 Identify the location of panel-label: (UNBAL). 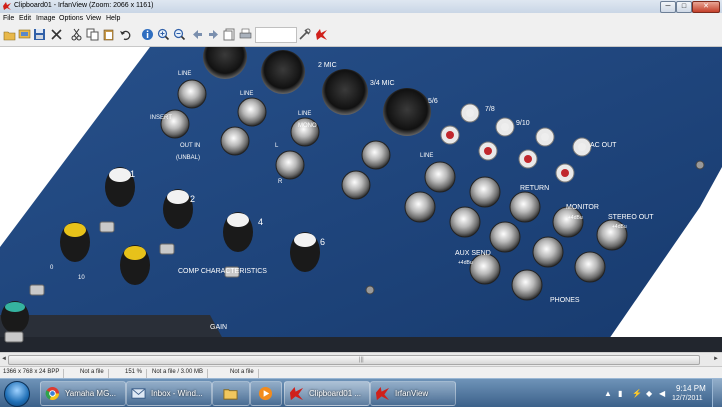
(188, 158).